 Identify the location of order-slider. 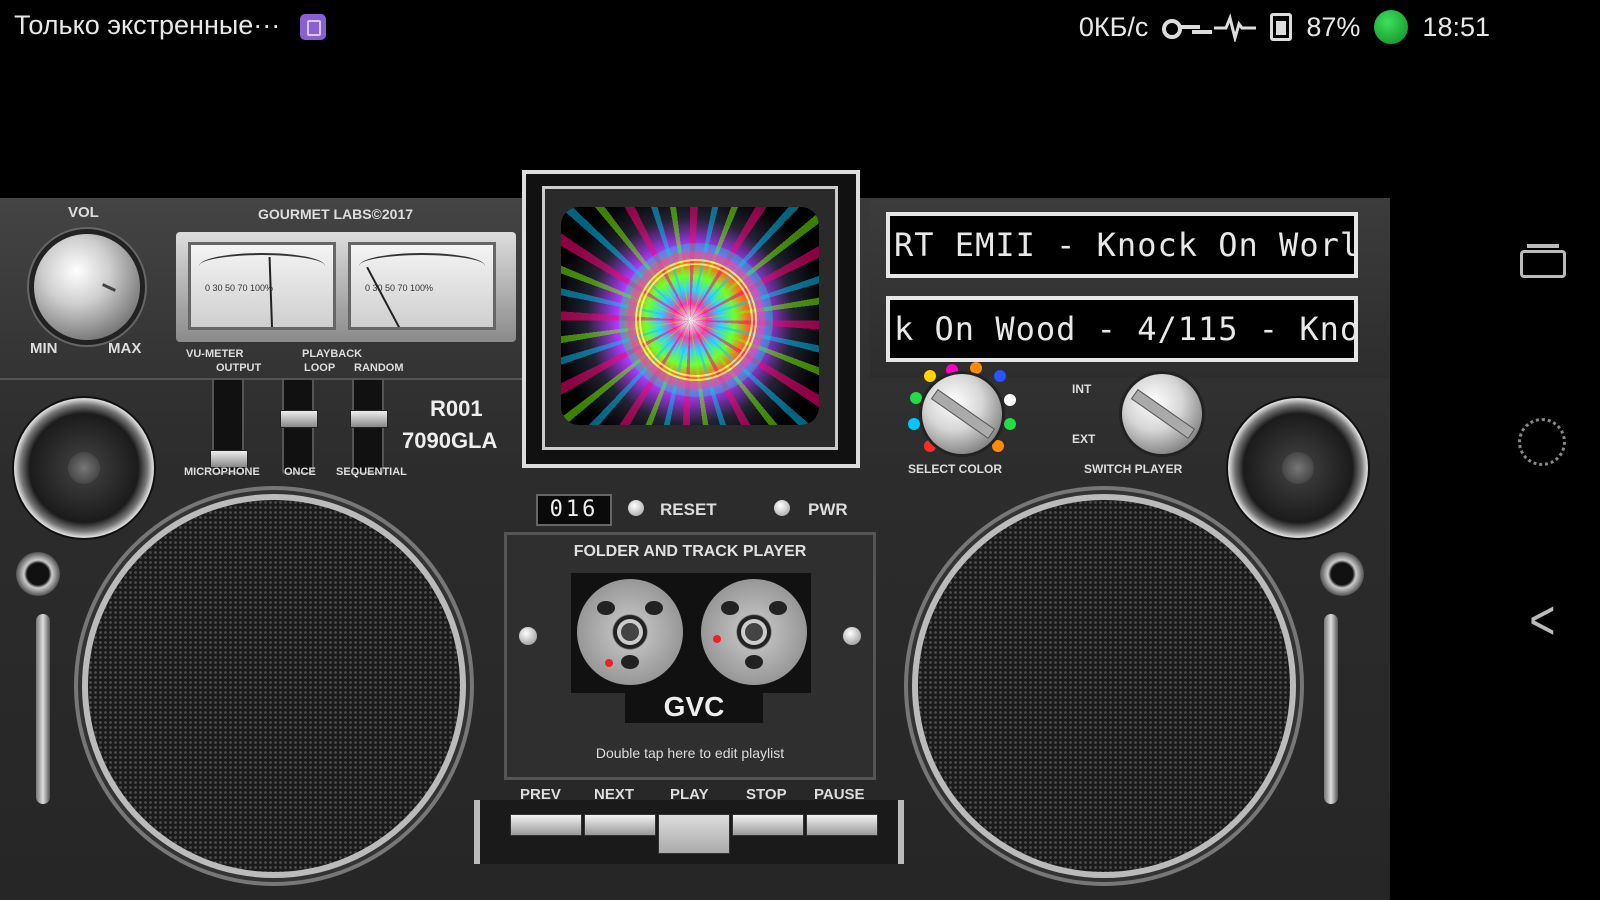
(369, 426).